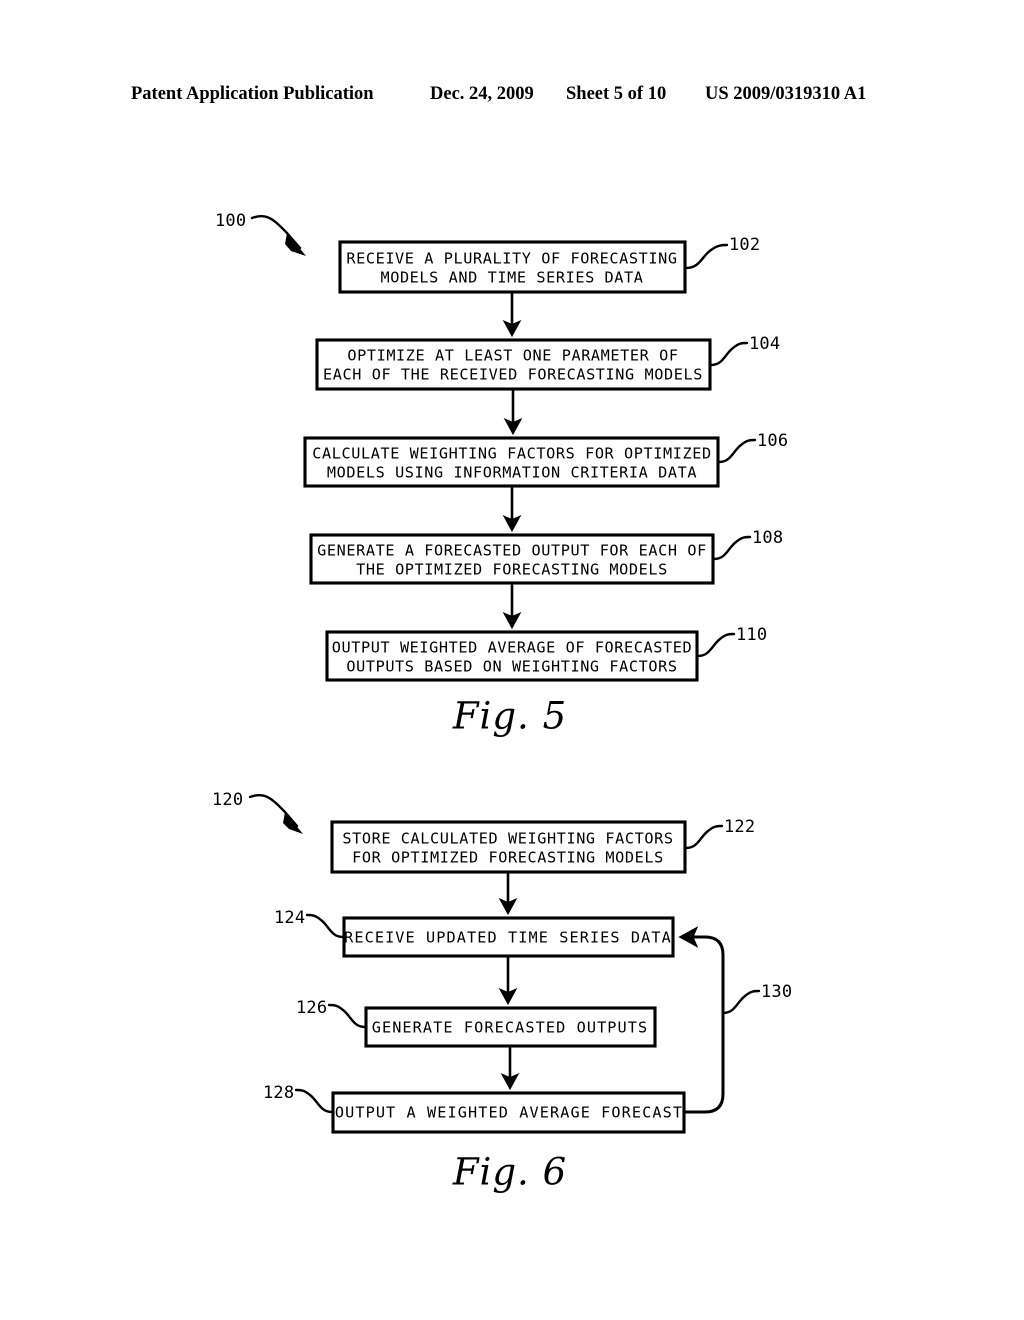  I want to click on figure-5-caption: Fig. 5, so click(509, 716).